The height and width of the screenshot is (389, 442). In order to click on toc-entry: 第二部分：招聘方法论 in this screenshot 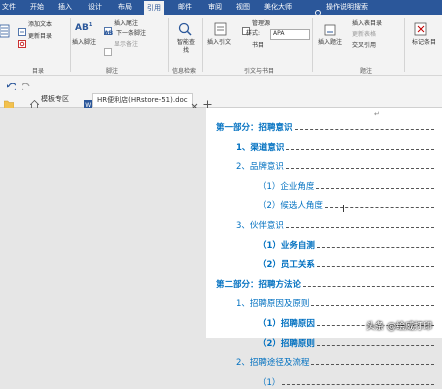, I will do `click(258, 285)`.